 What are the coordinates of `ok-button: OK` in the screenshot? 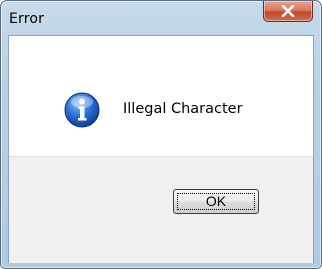 It's located at (216, 201).